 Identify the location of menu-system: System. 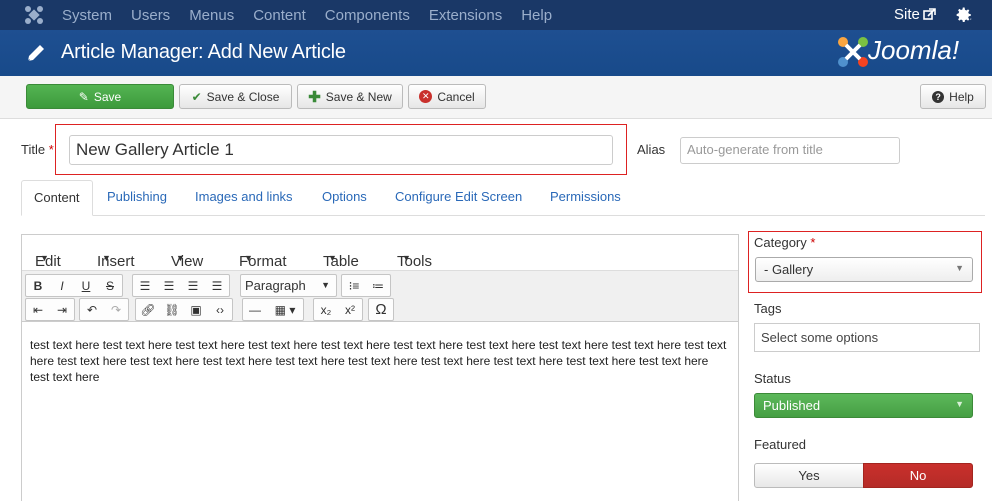
(87, 15).